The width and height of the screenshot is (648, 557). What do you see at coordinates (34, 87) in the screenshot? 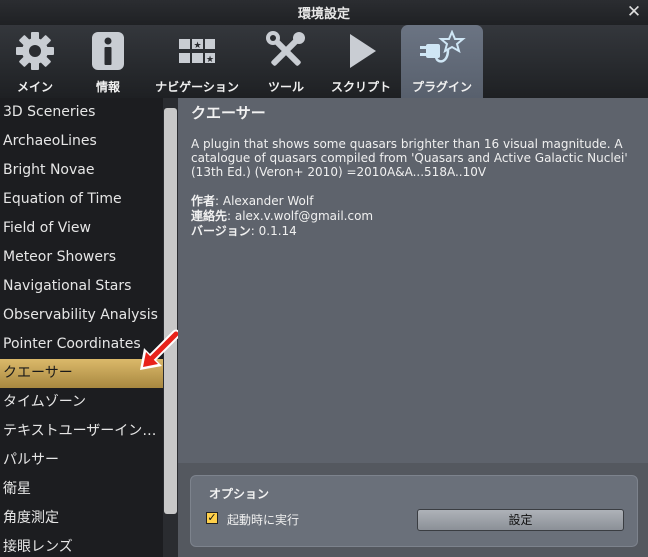
I see `tab-main-label: メイン` at bounding box center [34, 87].